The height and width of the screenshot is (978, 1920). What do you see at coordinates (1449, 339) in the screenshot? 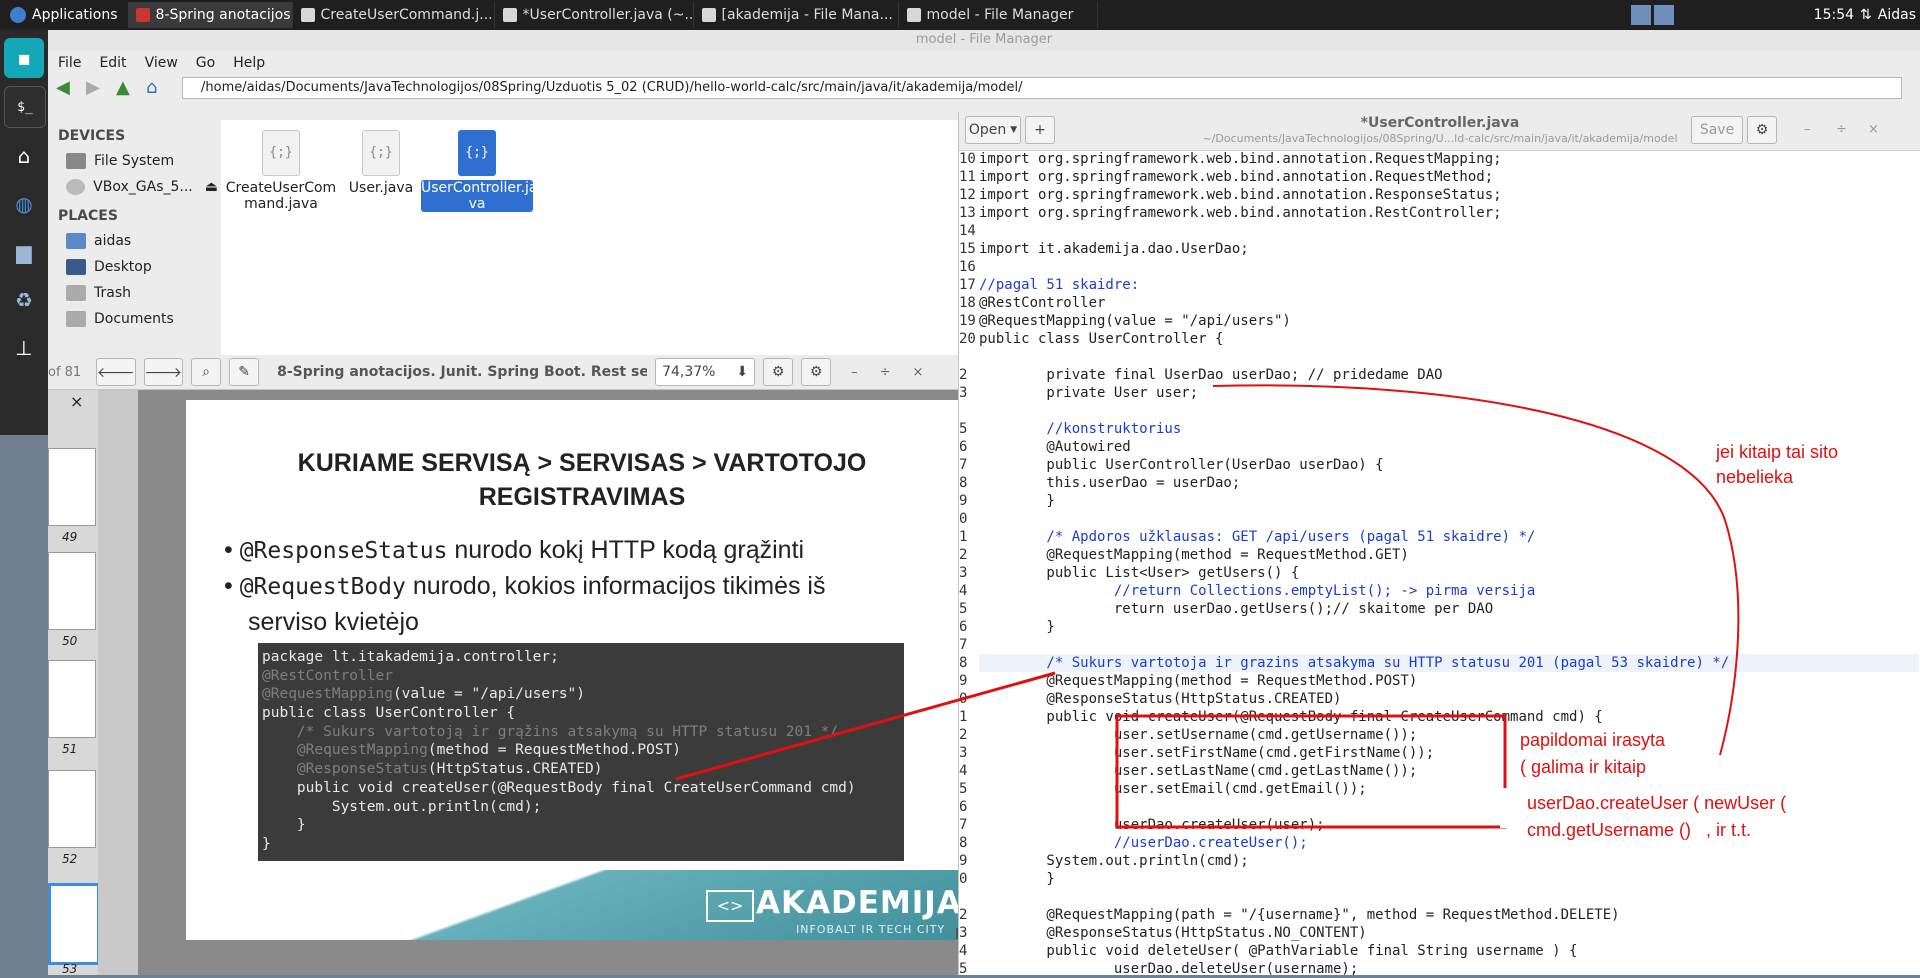
I see `code-line: public class UserController {` at bounding box center [1449, 339].